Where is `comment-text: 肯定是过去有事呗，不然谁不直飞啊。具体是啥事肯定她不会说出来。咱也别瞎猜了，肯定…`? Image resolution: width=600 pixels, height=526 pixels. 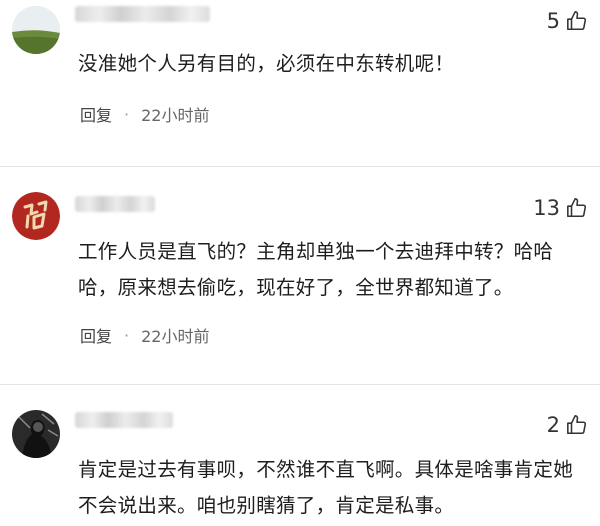
comment-text: 肯定是过去有事呗，不然谁不直飞啊。具体是啥事肯定她不会说出来。咱也别瞎猜了，肯定… is located at coordinates (326, 487).